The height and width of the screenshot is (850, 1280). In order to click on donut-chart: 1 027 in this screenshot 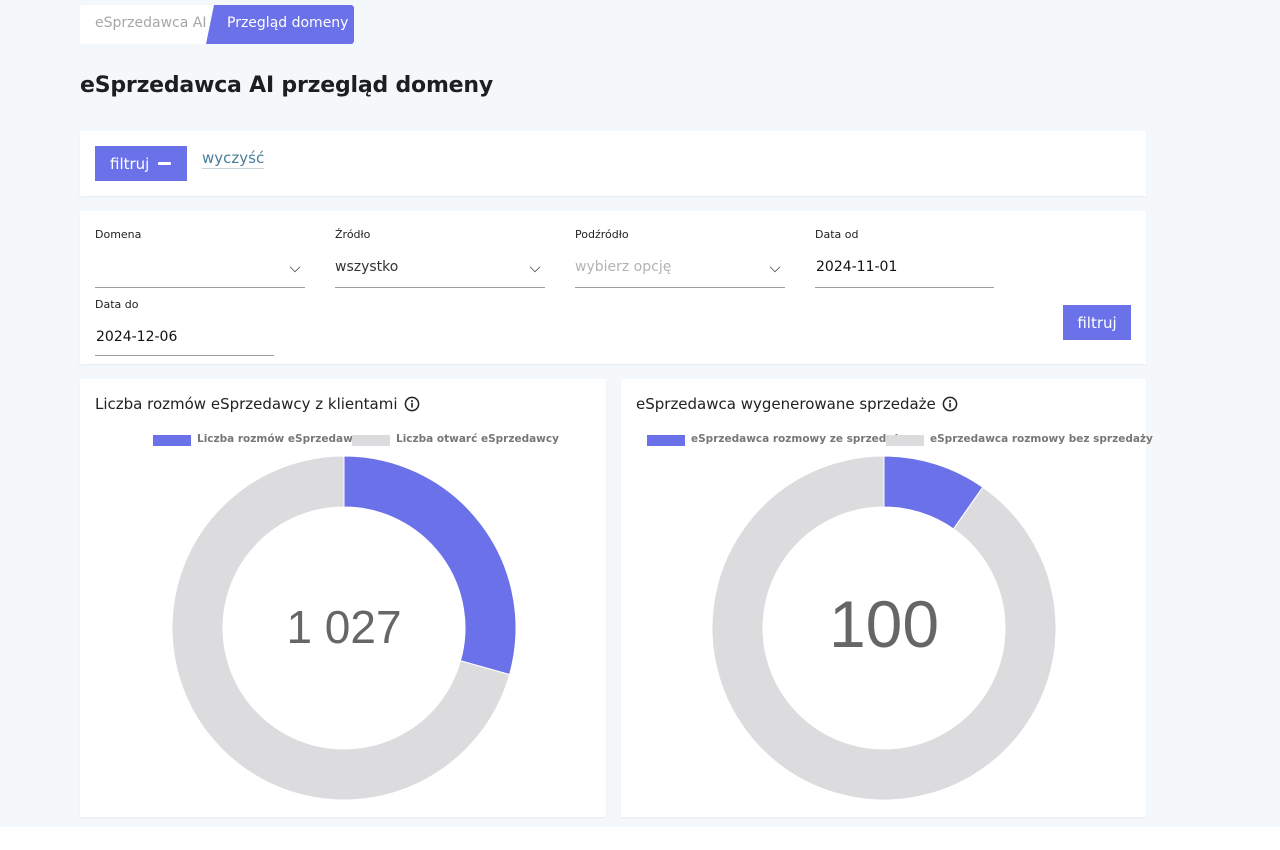, I will do `click(344, 628)`.